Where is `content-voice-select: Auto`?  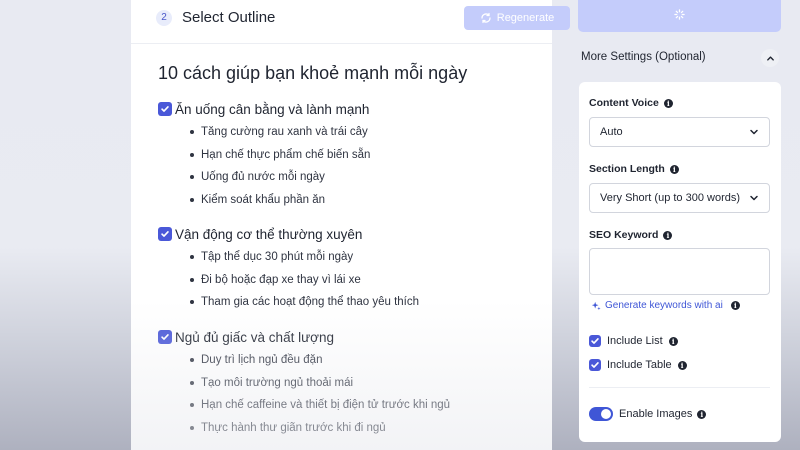
content-voice-select: Auto is located at coordinates (679, 132).